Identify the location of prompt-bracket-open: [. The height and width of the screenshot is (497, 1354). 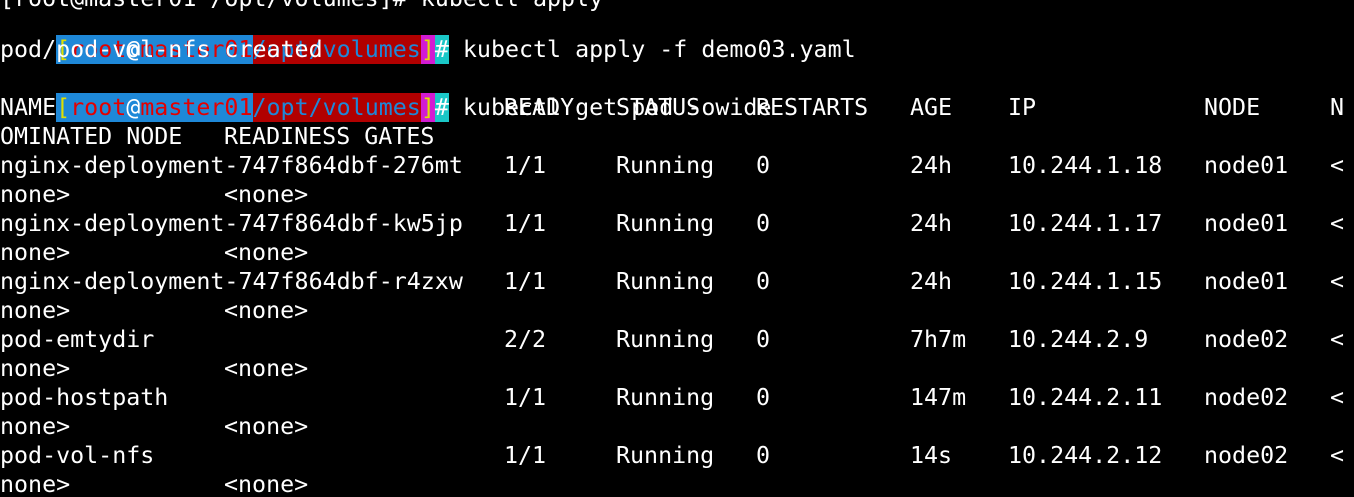
(63, 107).